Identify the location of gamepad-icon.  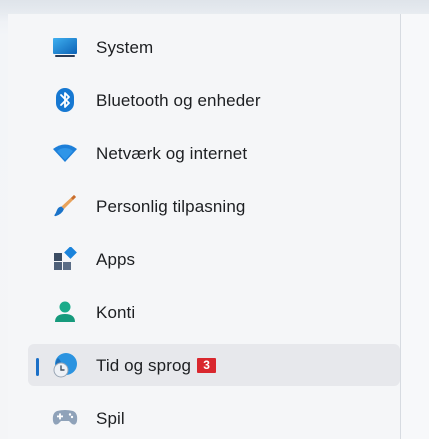
(65, 418).